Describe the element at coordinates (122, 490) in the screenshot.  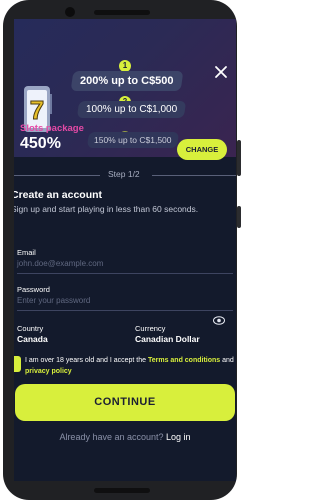
I see `bottom-speaker` at that location.